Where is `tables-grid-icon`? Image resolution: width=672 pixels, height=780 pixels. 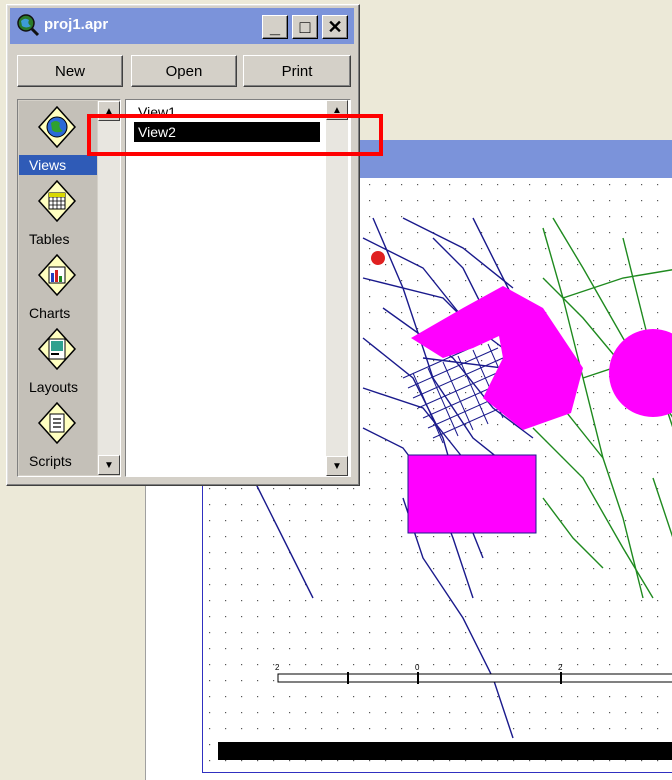 tables-grid-icon is located at coordinates (57, 201).